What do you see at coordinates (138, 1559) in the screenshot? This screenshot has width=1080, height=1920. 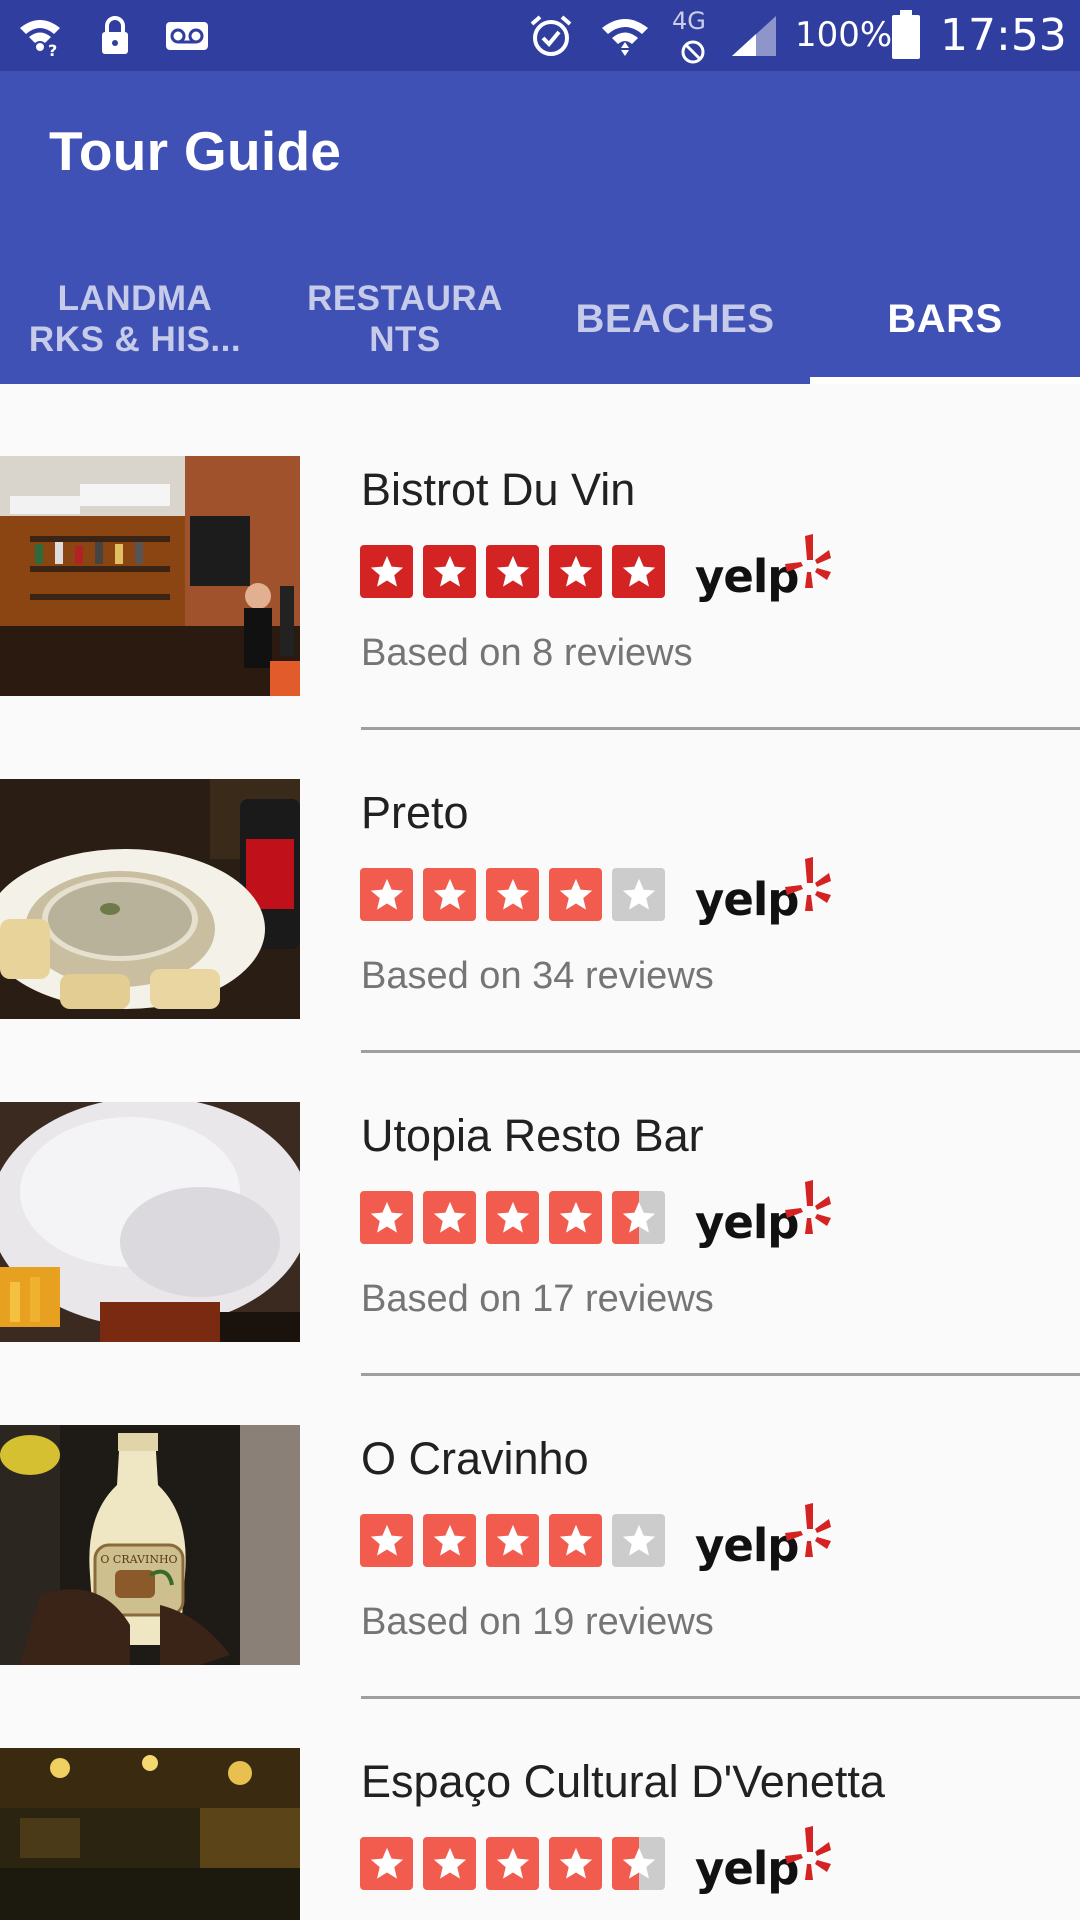 I see `svg-text: O CRAVINHO` at bounding box center [138, 1559].